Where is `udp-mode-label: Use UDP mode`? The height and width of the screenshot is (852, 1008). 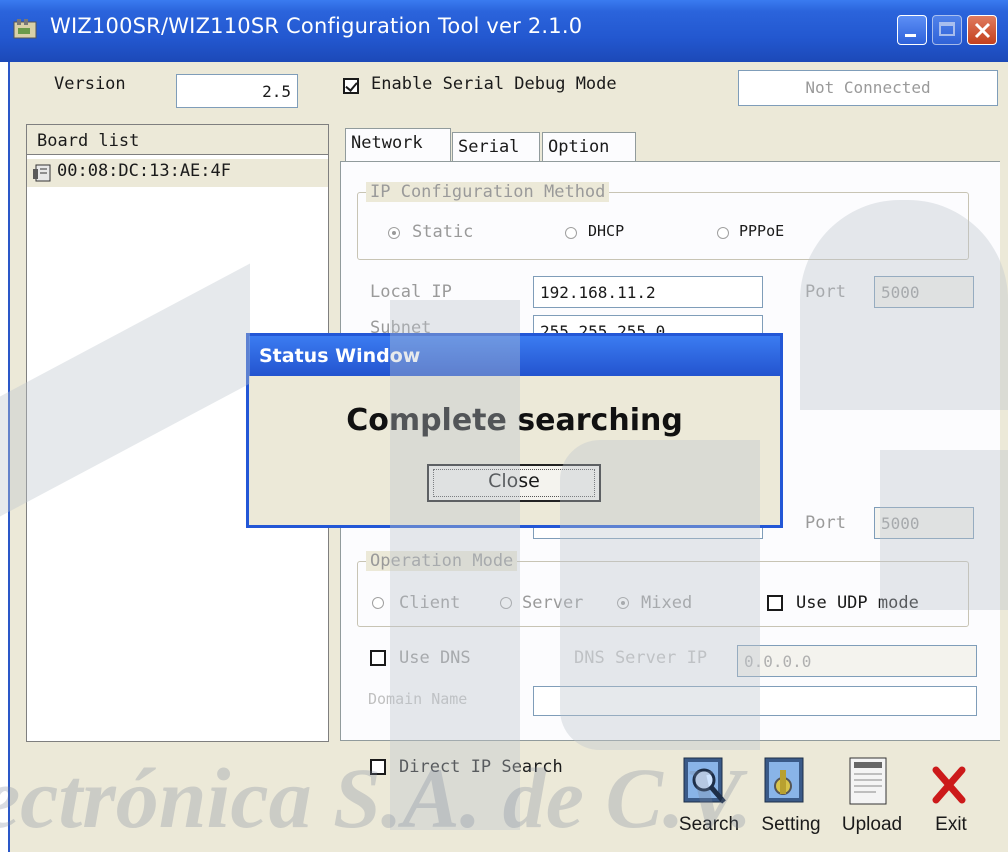
udp-mode-label: Use UDP mode is located at coordinates (857, 603).